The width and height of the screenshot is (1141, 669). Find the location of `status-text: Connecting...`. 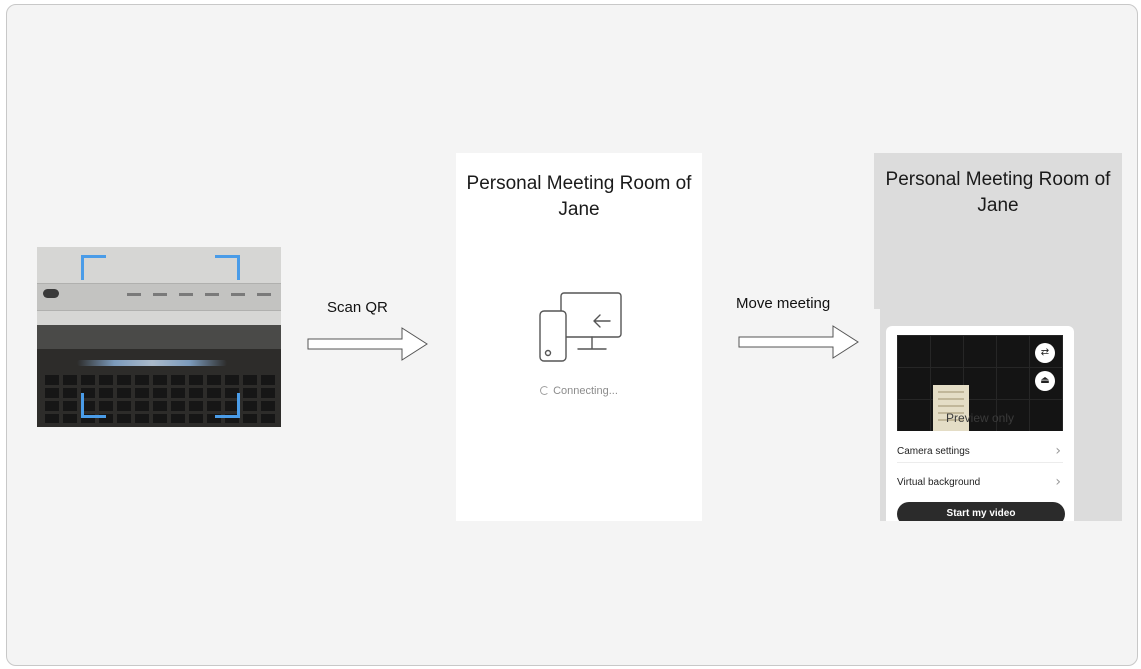

status-text: Connecting... is located at coordinates (585, 391).